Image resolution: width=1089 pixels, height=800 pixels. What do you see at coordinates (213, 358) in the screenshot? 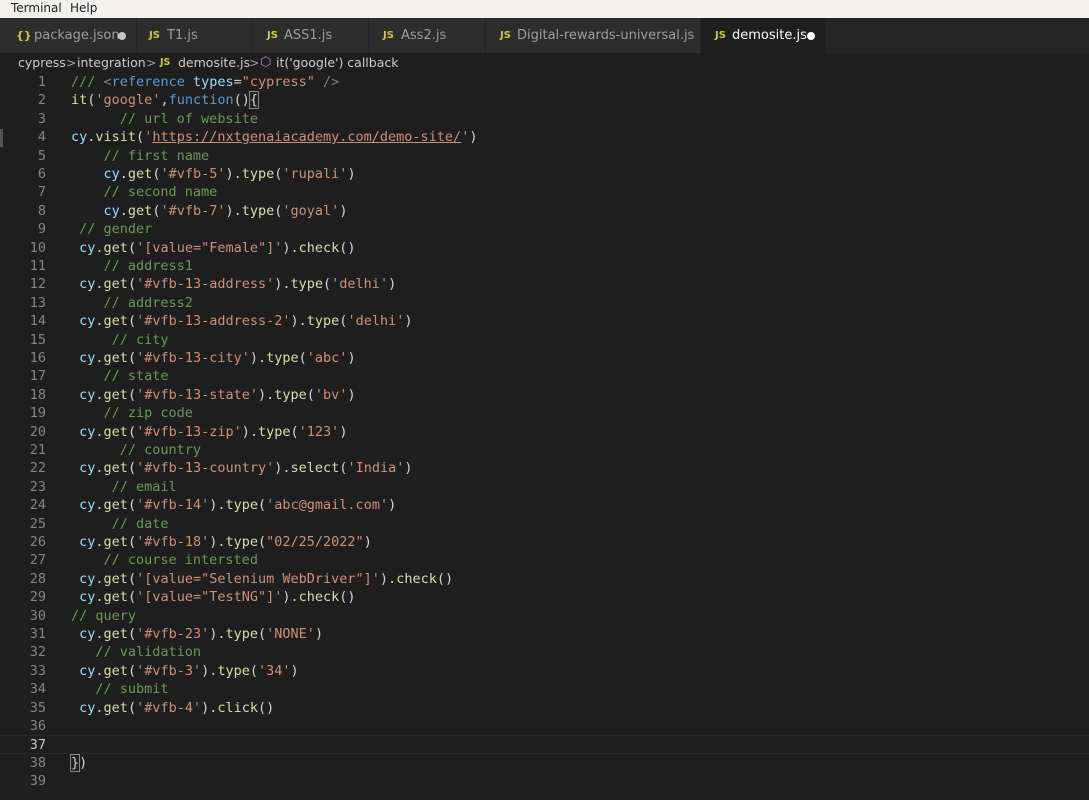
I see `code-text: cy.get('#vfb-13-city').type('abc')` at bounding box center [213, 358].